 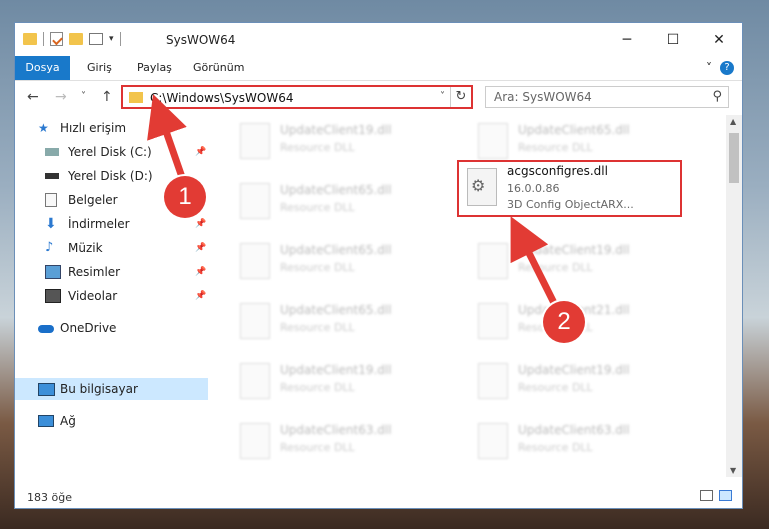 What do you see at coordinates (733, 121) in the screenshot?
I see `scroll-up-icon: ▲` at bounding box center [733, 121].